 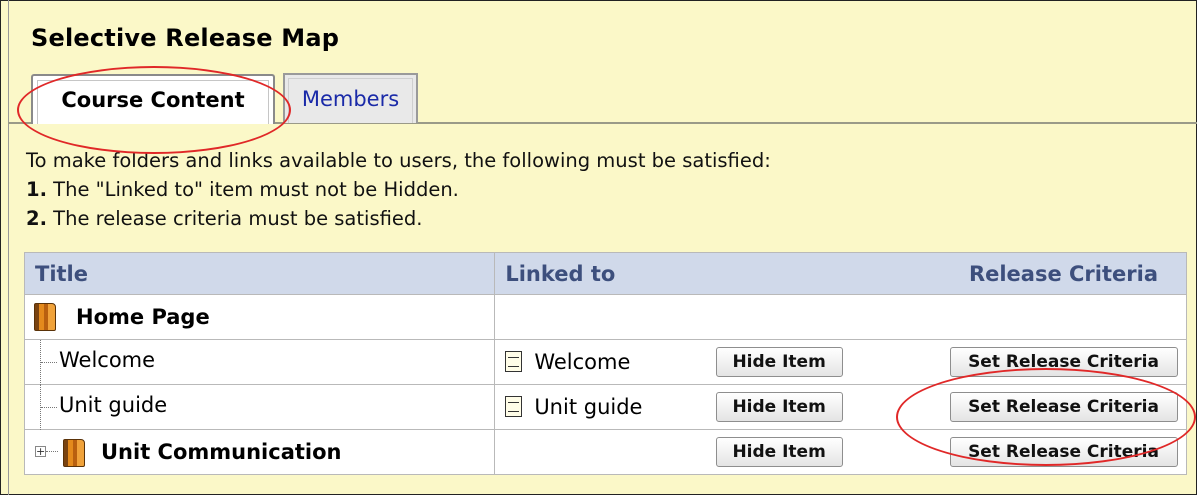 I want to click on row-title: Welcome, so click(x=107, y=360).